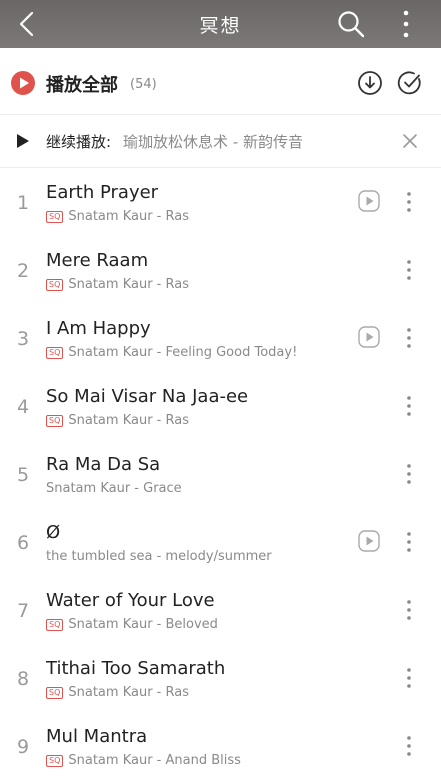 The height and width of the screenshot is (780, 441). Describe the element at coordinates (97, 260) in the screenshot. I see `song-title: Mere Raam` at that location.